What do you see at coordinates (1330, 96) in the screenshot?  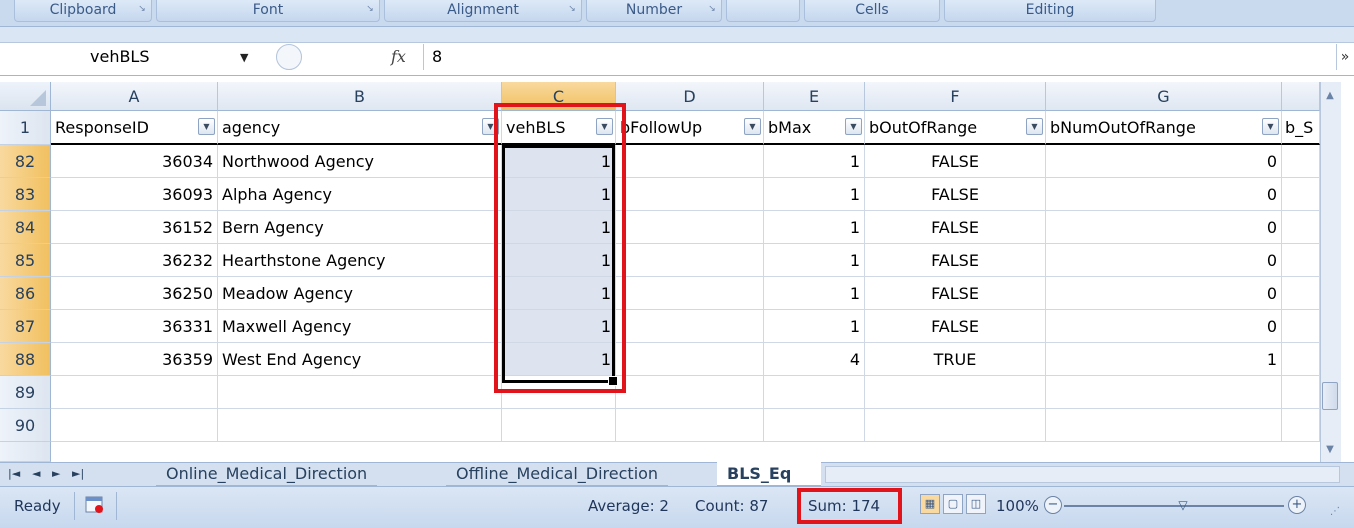 I see `scroll-up-icon: ▲` at bounding box center [1330, 96].